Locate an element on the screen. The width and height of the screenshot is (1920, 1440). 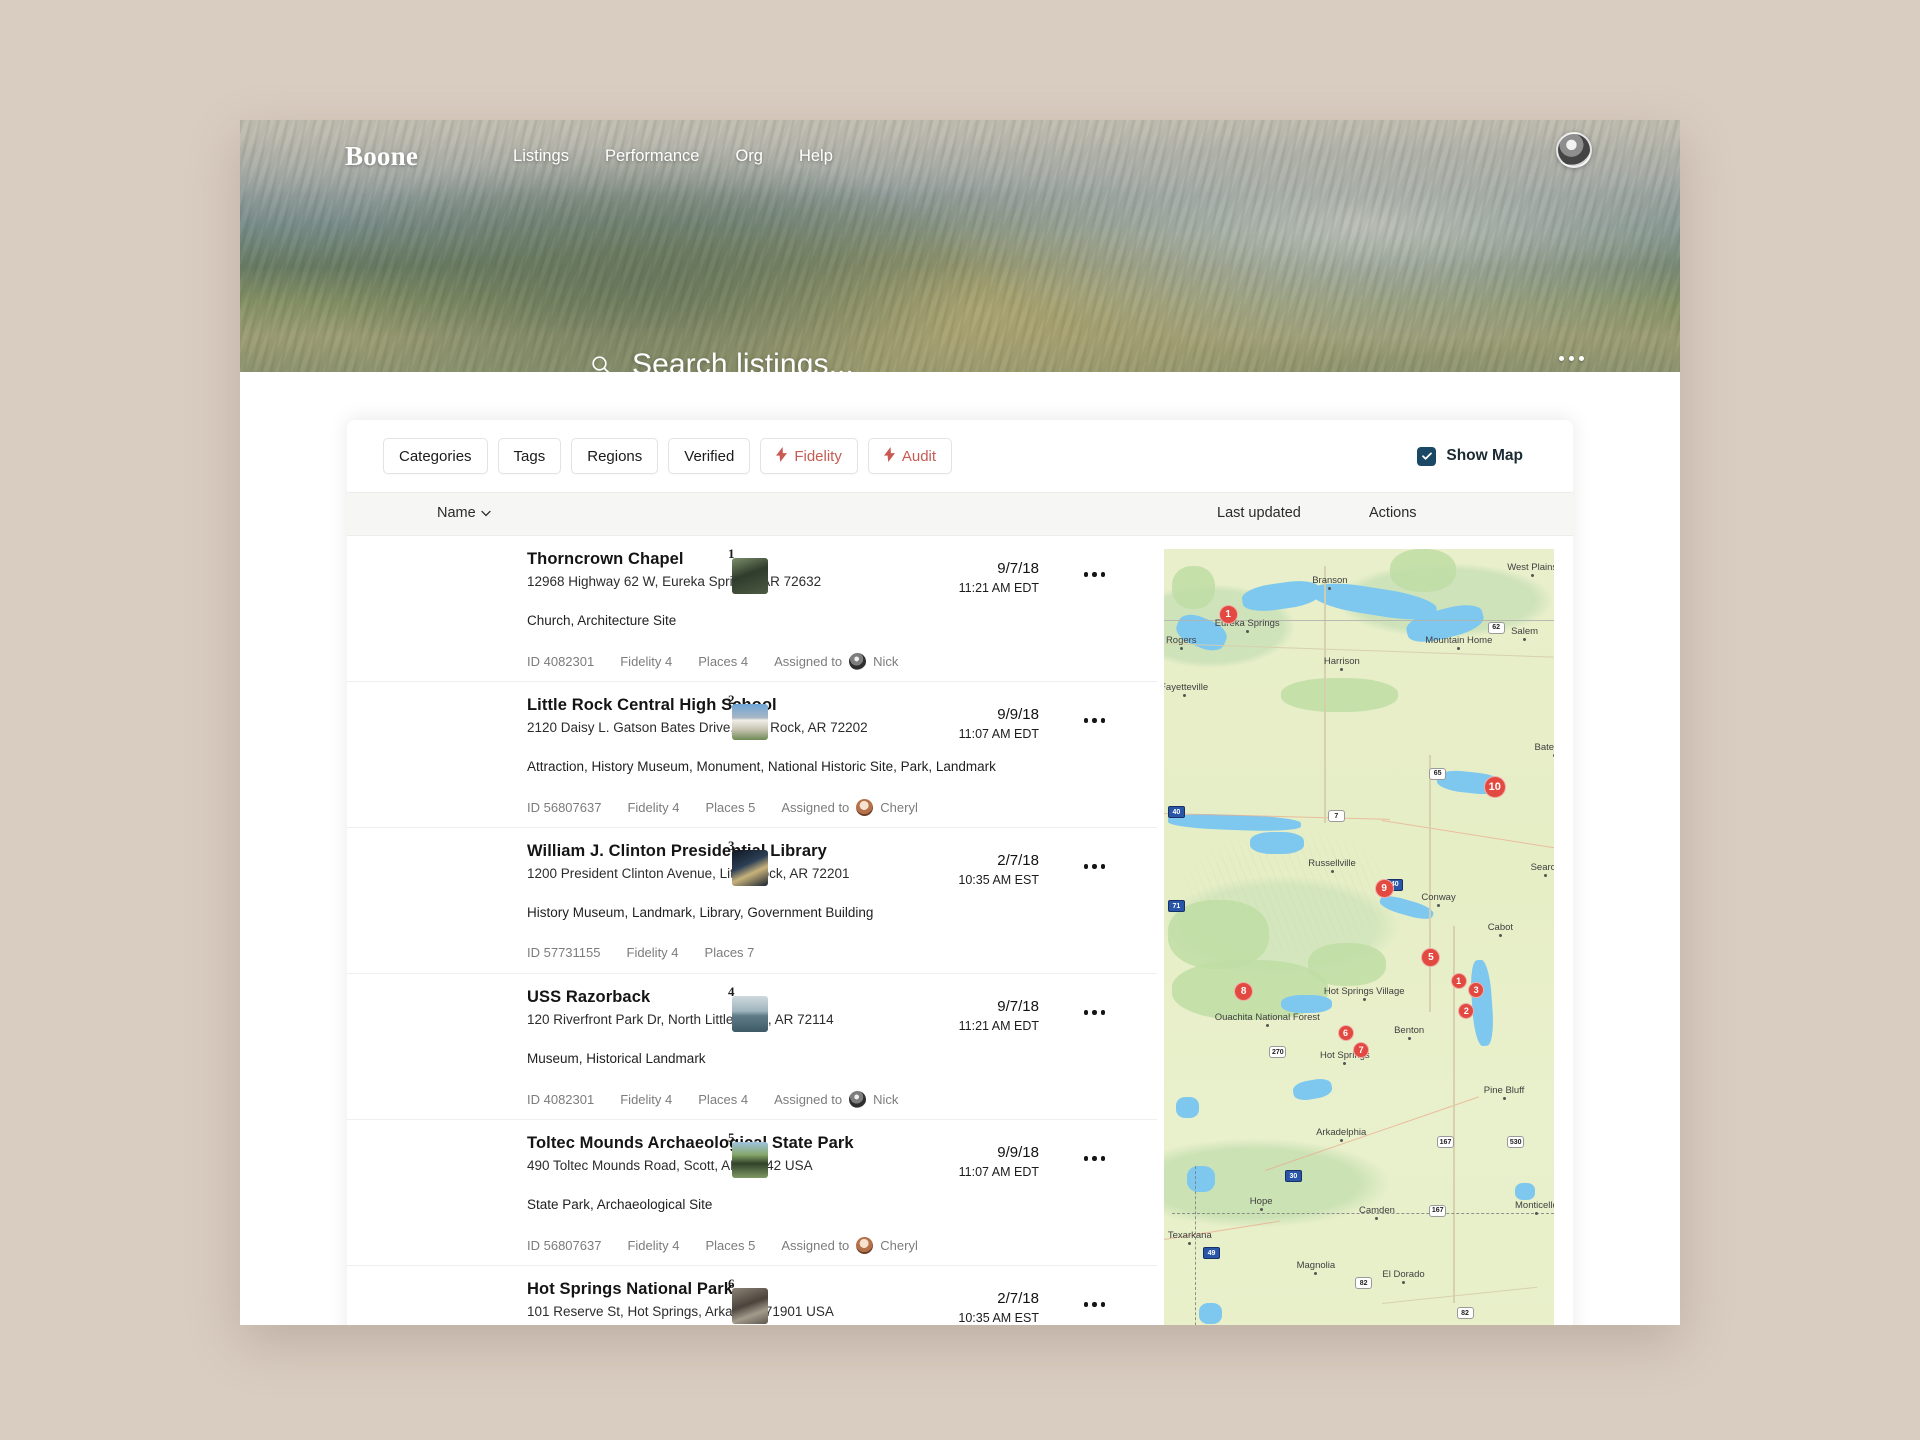
app-logo: Boone is located at coordinates (381, 156).